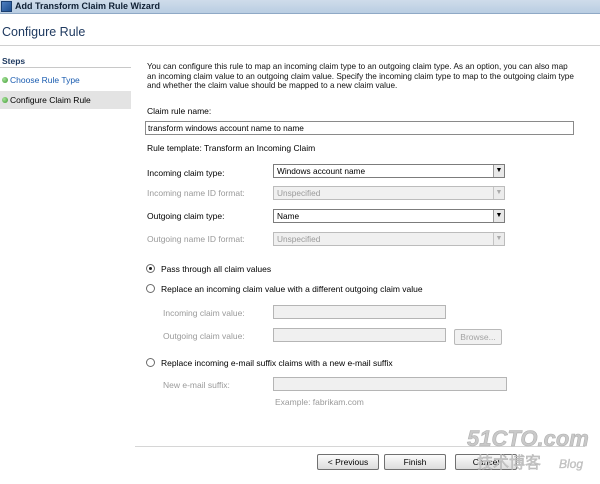 This screenshot has width=600, height=484. What do you see at coordinates (300, 7) in the screenshot?
I see `window-titlebar: Add Transform Claim Rule Wizard` at bounding box center [300, 7].